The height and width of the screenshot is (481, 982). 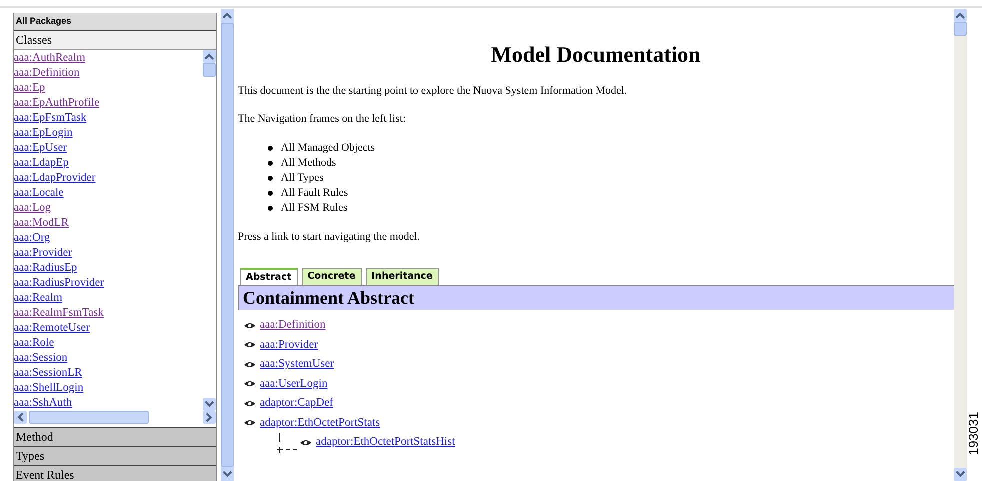 What do you see at coordinates (33, 208) in the screenshot?
I see `class-link: aaa:Log` at bounding box center [33, 208].